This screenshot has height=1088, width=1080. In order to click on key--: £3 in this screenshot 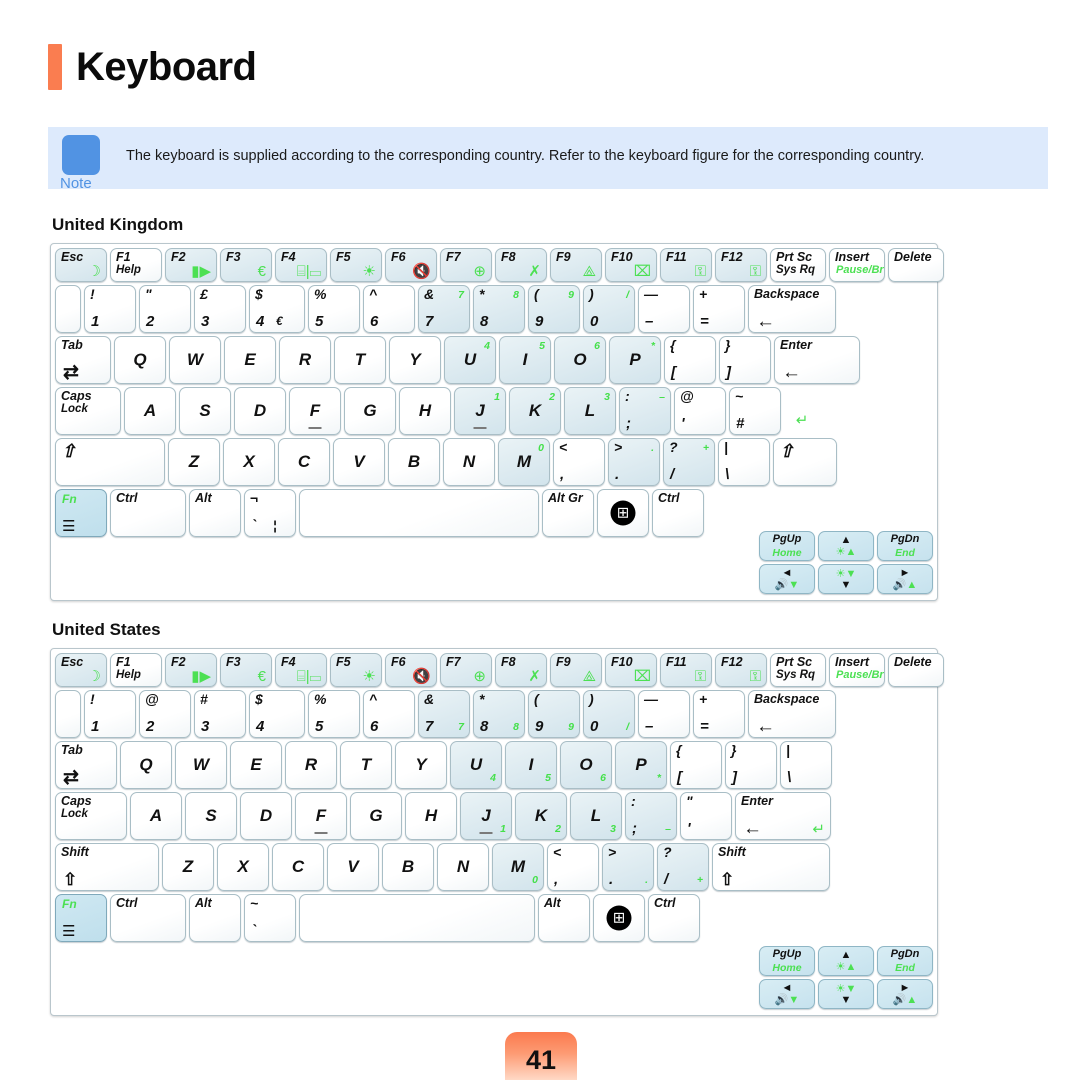, I will do `click(220, 309)`.